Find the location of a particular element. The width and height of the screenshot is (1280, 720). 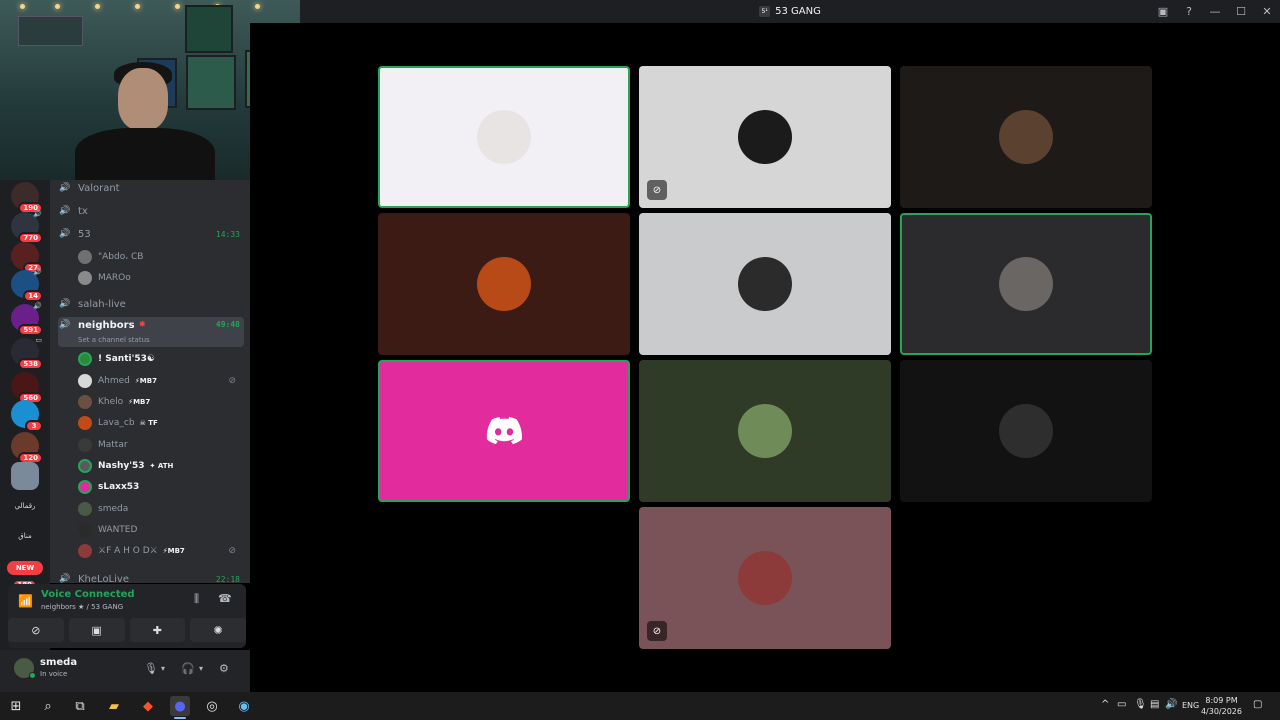

server-icon: ▭ 538 is located at coordinates (27, 353).